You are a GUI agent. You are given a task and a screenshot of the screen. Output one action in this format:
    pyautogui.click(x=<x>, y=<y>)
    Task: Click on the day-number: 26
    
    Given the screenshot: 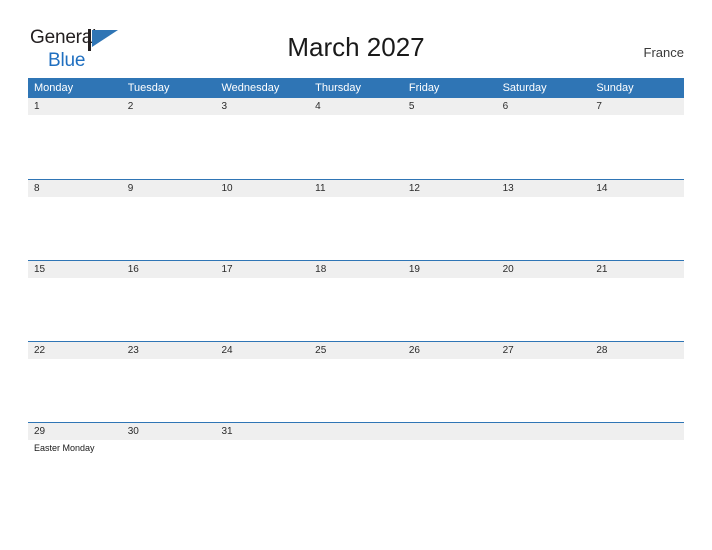 What is the action you would take?
    pyautogui.click(x=450, y=350)
    